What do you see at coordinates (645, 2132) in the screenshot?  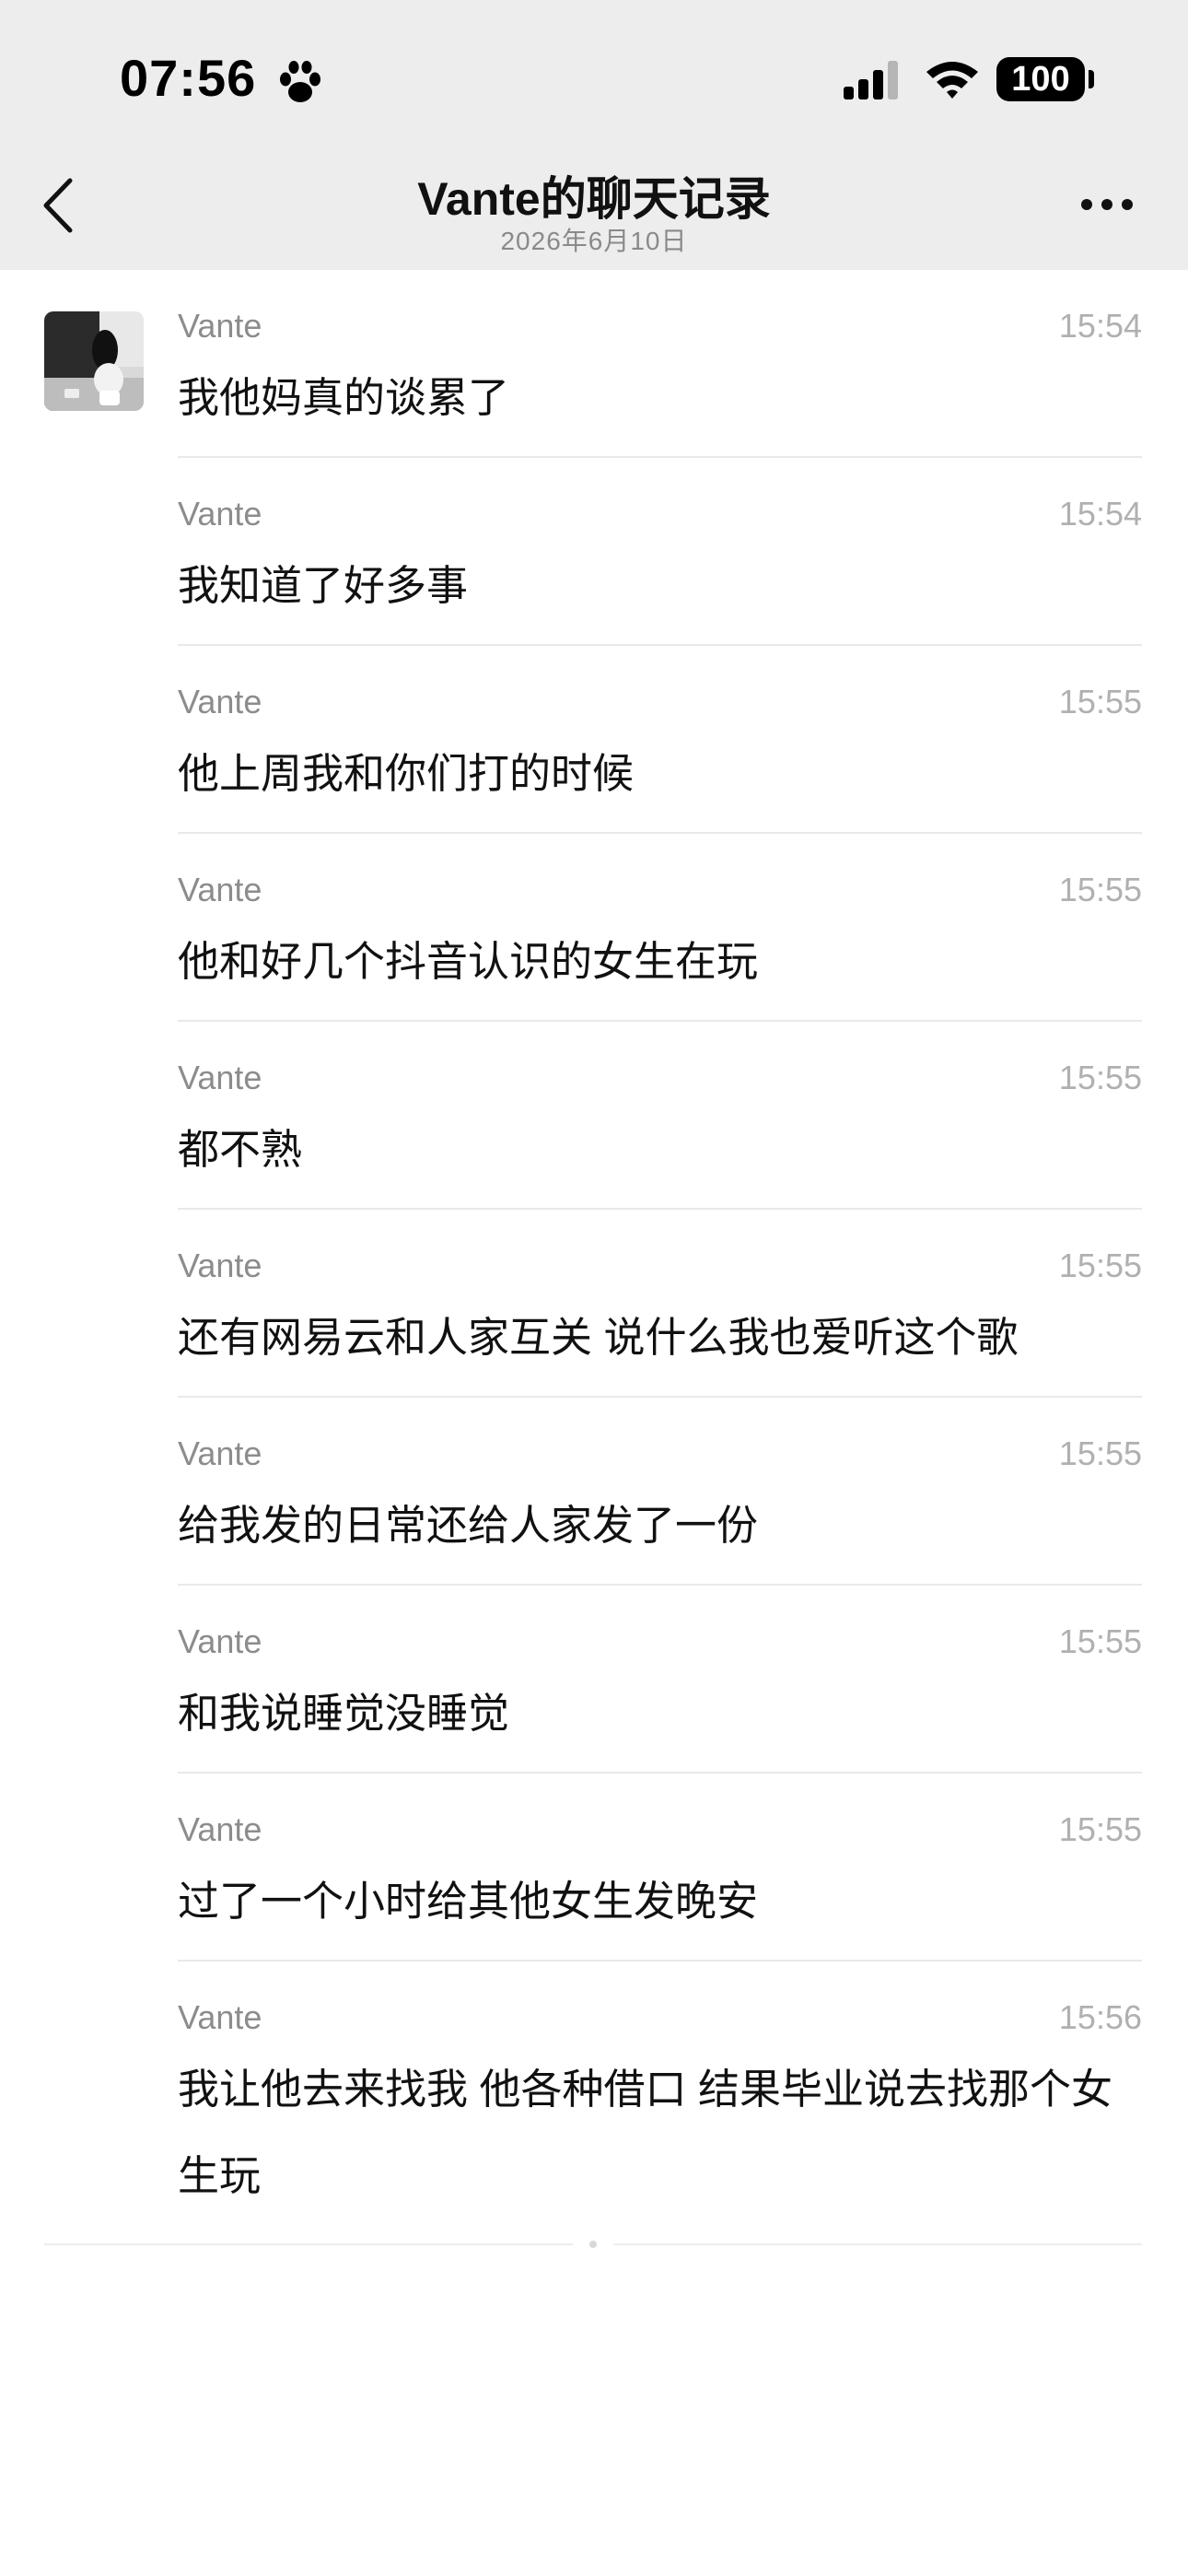 I see `message-text: 我让他去来找我 他各种借口 结果毕业说去找那个女生玩` at bounding box center [645, 2132].